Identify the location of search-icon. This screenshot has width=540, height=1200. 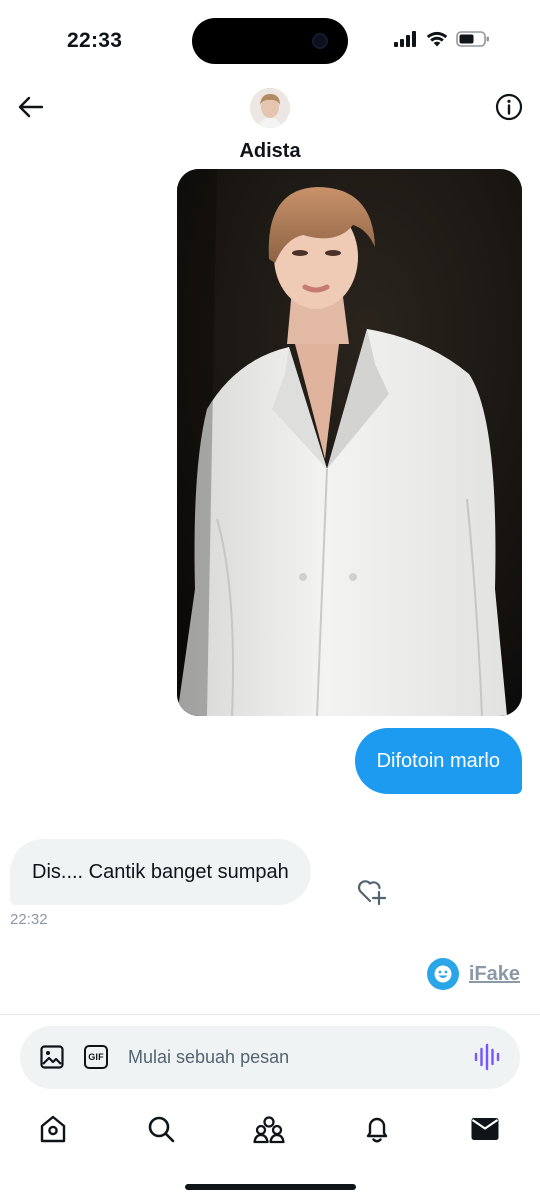
(161, 1129).